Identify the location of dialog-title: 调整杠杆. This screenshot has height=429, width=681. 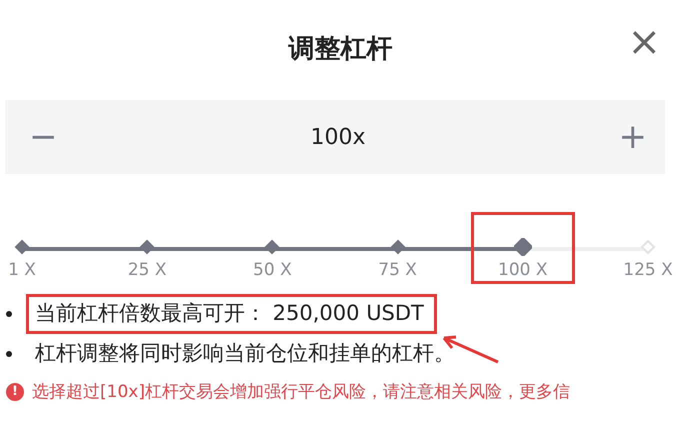
(340, 49).